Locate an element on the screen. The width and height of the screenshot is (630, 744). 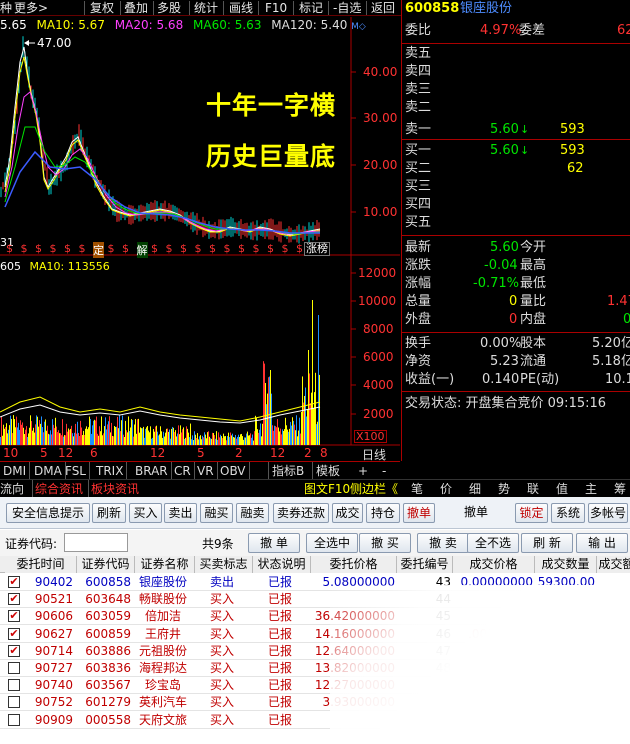
sidebar-toggle: 侧边栏《 is located at coordinates (374, 489).